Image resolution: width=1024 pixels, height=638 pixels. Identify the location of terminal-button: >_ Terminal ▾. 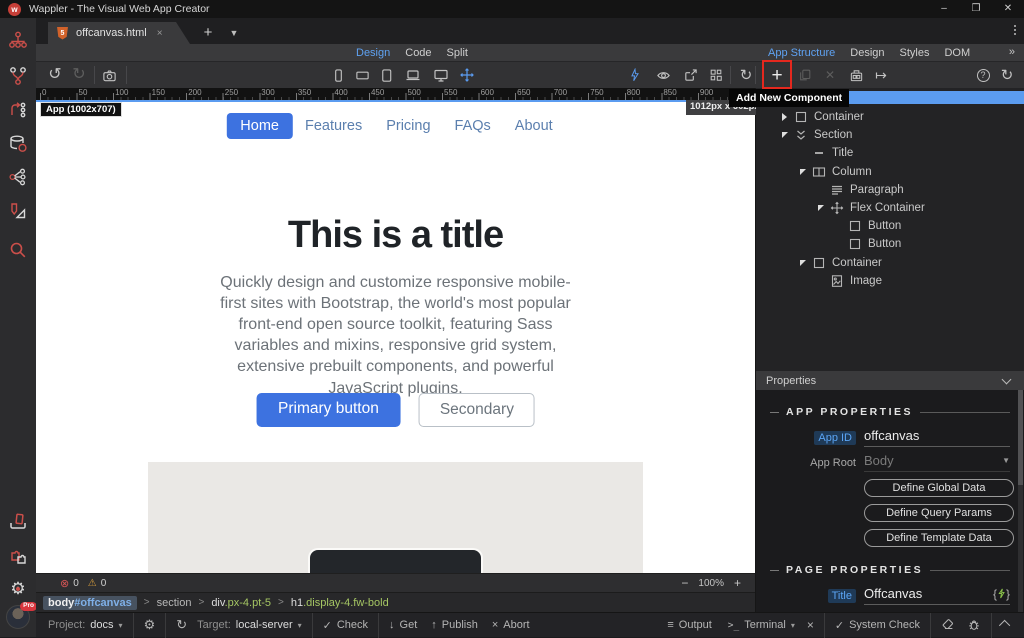
(761, 625).